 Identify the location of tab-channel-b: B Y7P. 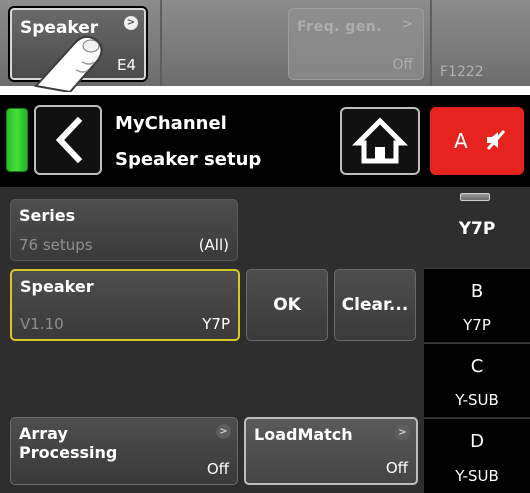
(477, 305).